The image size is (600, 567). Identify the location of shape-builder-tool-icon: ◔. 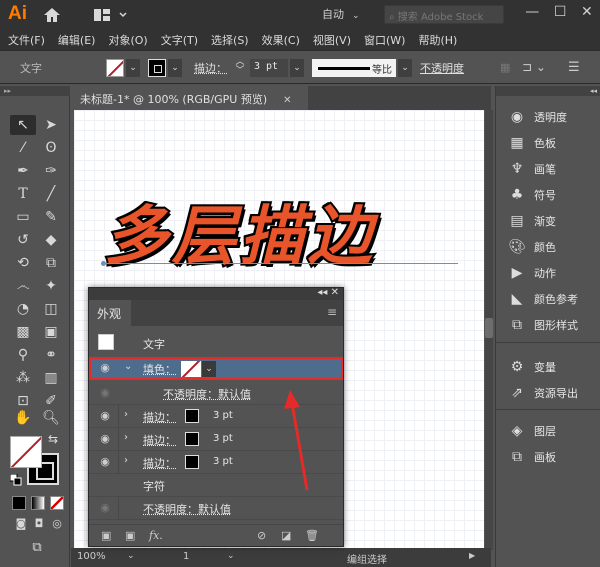
(23, 309).